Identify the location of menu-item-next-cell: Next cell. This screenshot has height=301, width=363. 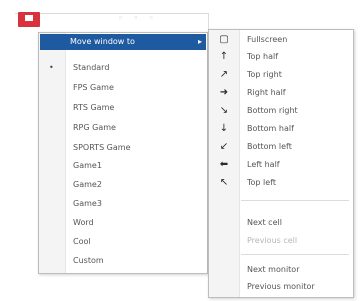
(281, 223).